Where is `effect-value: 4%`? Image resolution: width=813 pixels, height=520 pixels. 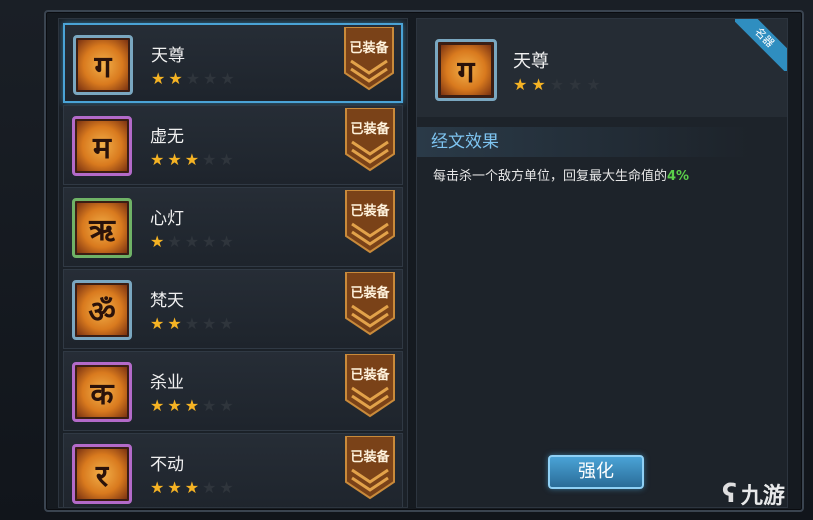 effect-value: 4% is located at coordinates (678, 176).